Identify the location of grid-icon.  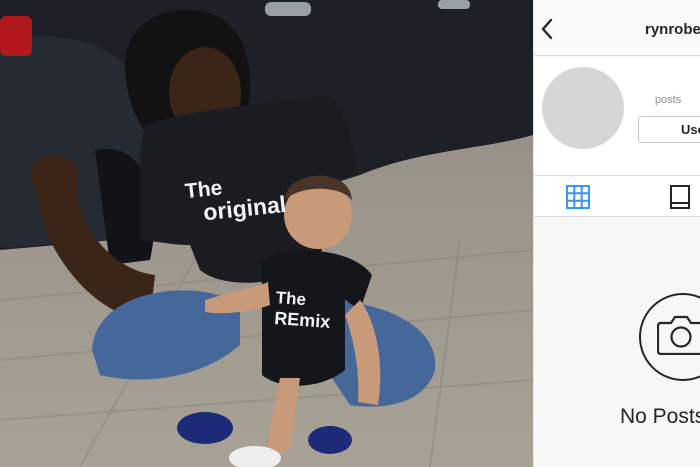
(578, 197).